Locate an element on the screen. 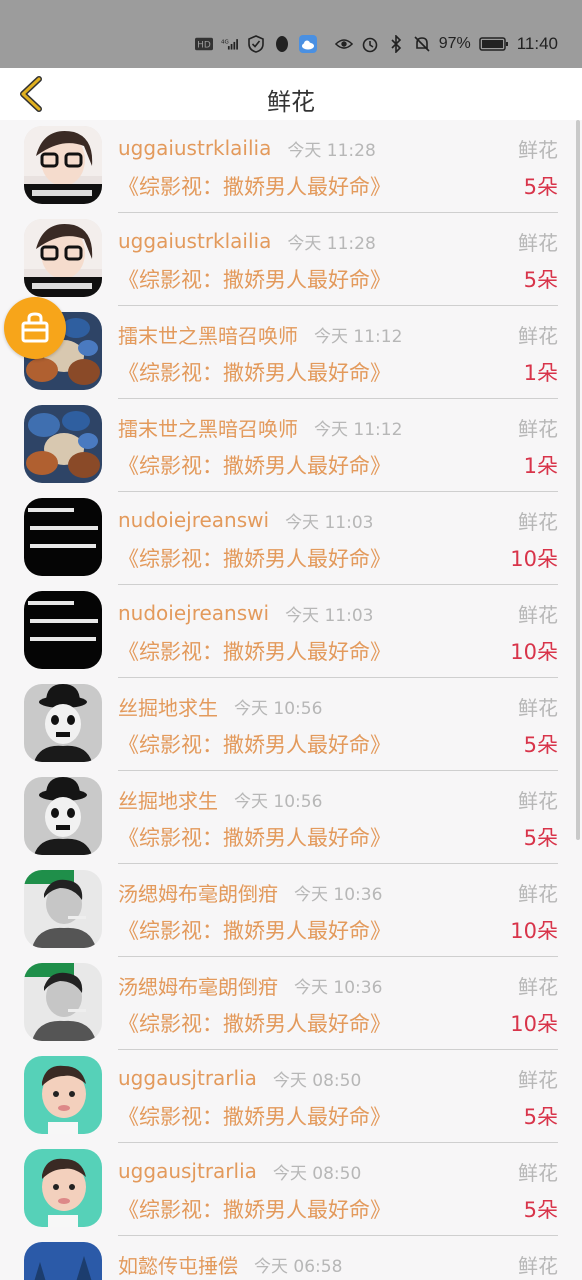 Image resolution: width=582 pixels, height=1280 pixels. list-item-detail: 《综影视：撒娇男人最好命》 5朵 is located at coordinates (338, 1209).